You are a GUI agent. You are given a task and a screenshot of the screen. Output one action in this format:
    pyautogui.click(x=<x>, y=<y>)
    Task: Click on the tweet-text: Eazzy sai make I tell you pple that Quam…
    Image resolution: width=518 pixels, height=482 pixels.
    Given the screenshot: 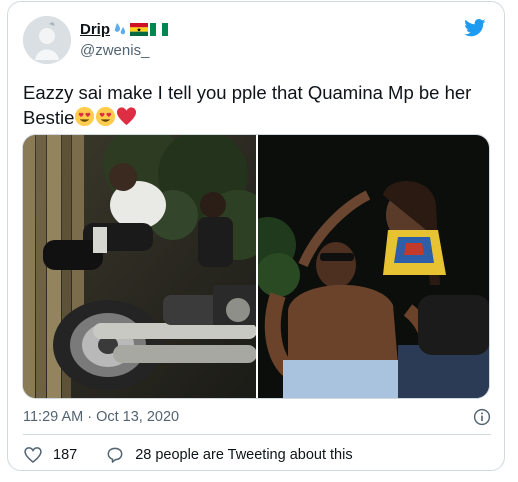 What is the action you would take?
    pyautogui.click(x=257, y=105)
    